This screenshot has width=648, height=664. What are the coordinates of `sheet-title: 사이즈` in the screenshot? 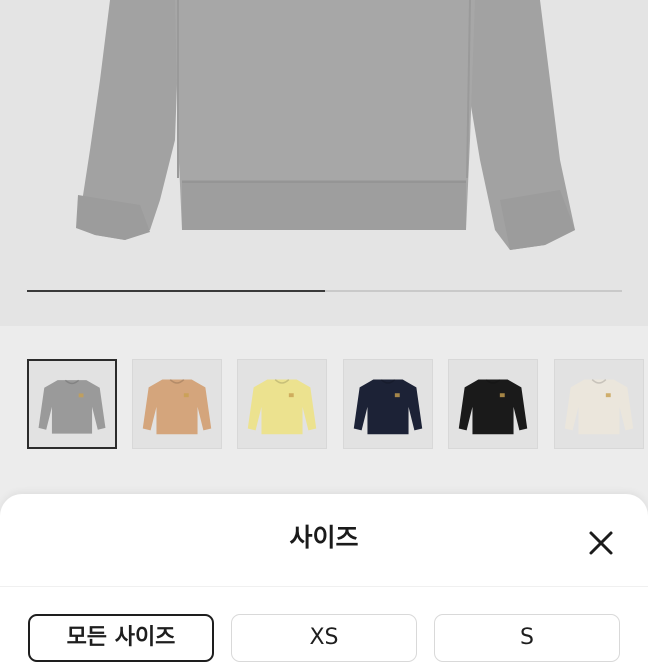 It's located at (324, 537).